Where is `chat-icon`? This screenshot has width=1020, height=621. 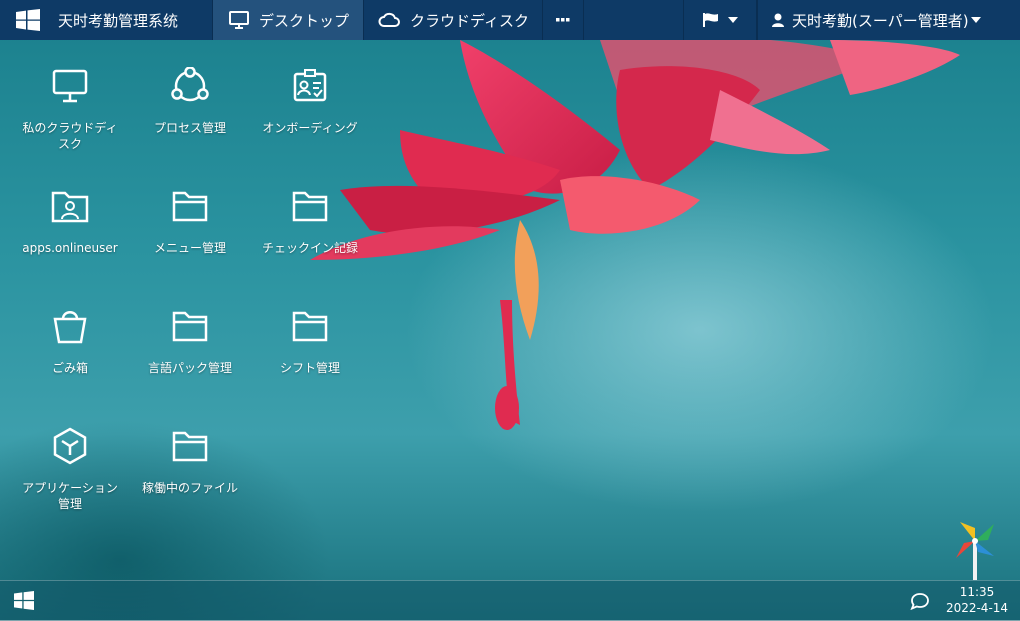
chat-icon is located at coordinates (920, 601).